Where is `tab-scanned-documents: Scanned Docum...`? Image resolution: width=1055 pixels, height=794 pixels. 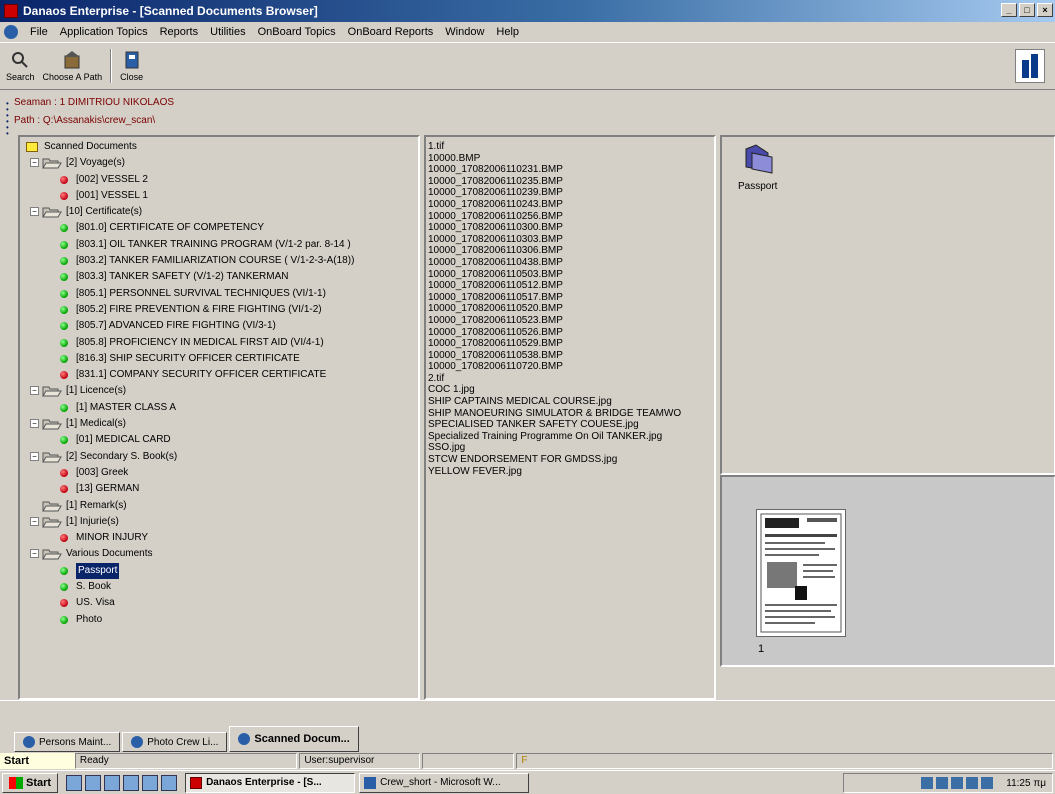 tab-scanned-documents: Scanned Docum... is located at coordinates (294, 739).